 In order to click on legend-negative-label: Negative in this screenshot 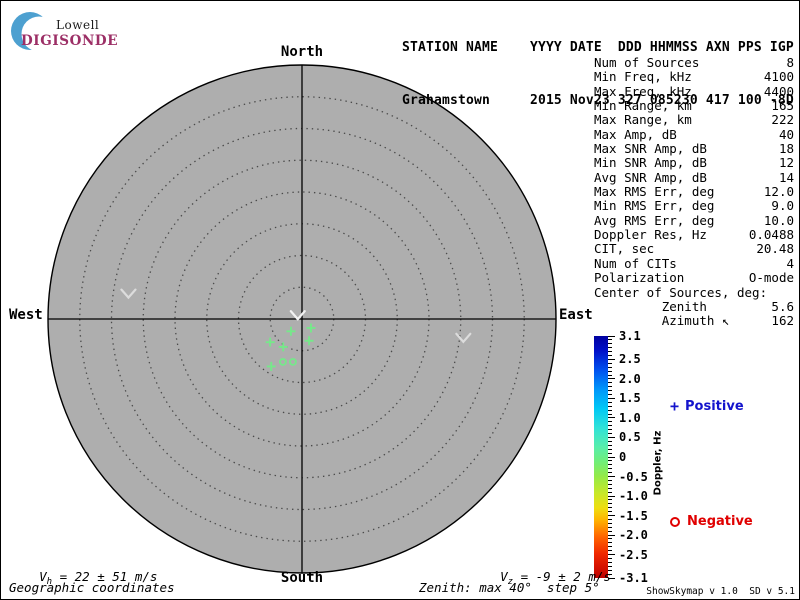, I will do `click(720, 521)`.